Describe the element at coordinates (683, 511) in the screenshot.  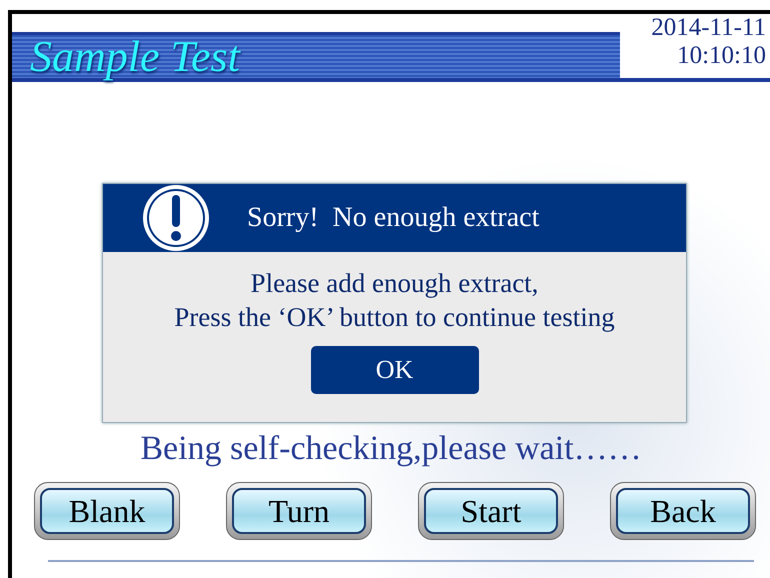
I see `action-button: Back` at that location.